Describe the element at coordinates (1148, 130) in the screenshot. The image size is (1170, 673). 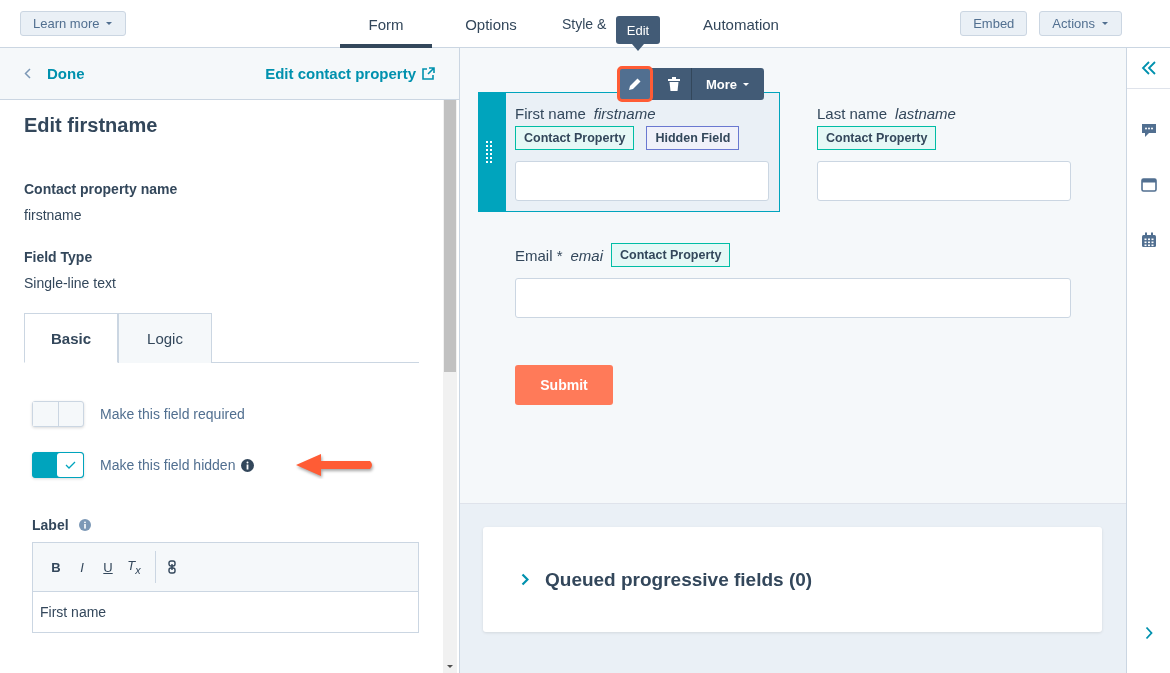
I see `chat-icon` at that location.